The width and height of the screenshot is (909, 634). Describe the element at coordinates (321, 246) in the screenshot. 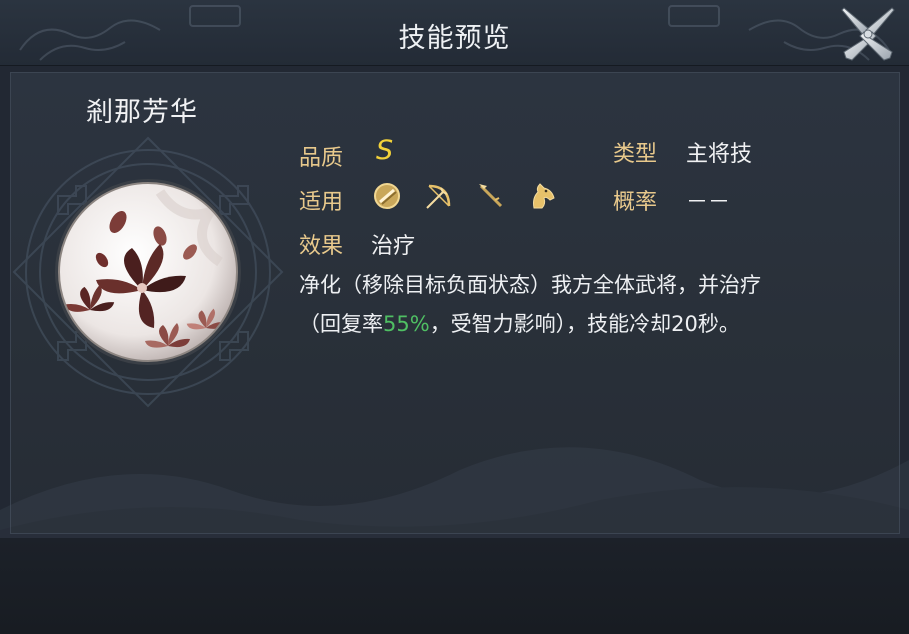

I see `effect-label: 效果` at that location.